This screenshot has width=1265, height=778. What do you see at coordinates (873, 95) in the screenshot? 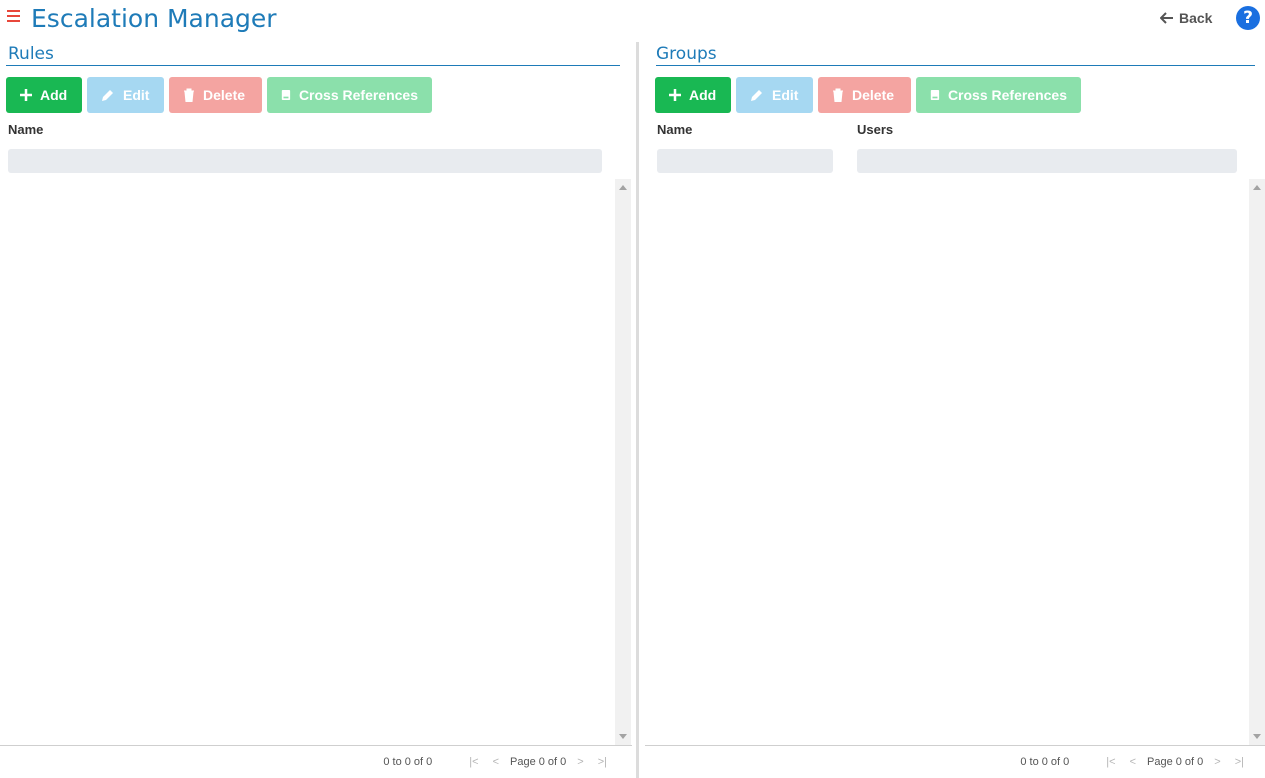
I see `groups-delete-label: Delete` at bounding box center [873, 95].